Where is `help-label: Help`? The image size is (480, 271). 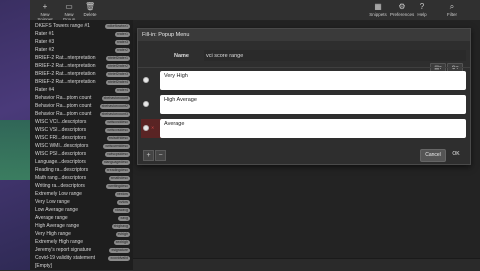 help-label: Help is located at coordinates (422, 14).